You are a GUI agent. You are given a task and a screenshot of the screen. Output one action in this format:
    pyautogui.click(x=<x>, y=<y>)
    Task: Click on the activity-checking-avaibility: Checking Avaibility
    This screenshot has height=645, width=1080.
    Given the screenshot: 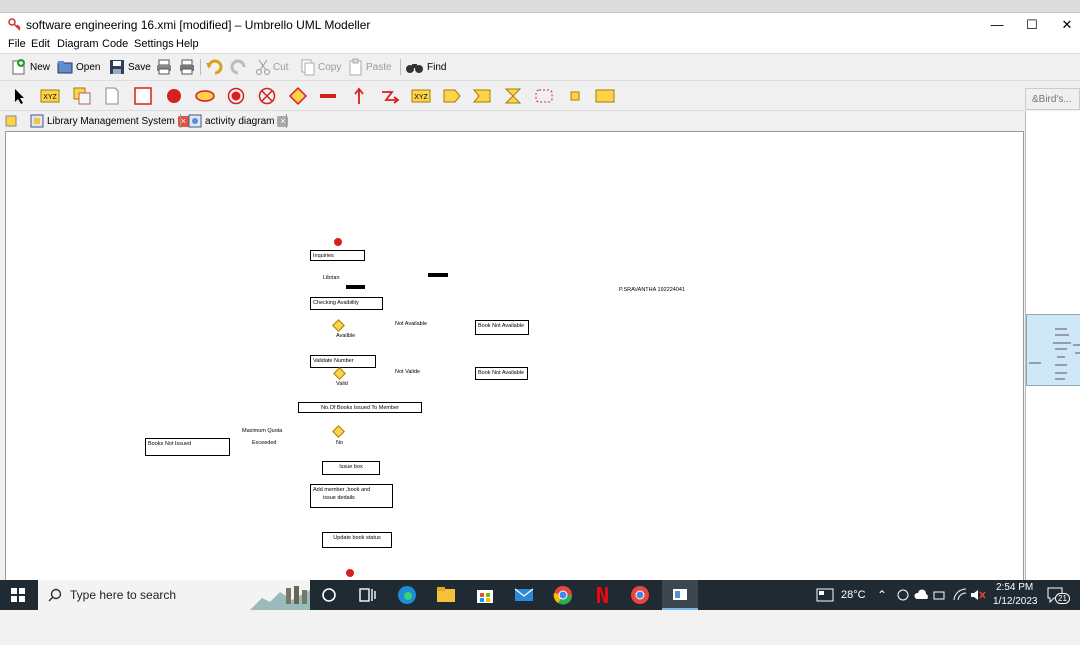 What is the action you would take?
    pyautogui.click(x=346, y=303)
    